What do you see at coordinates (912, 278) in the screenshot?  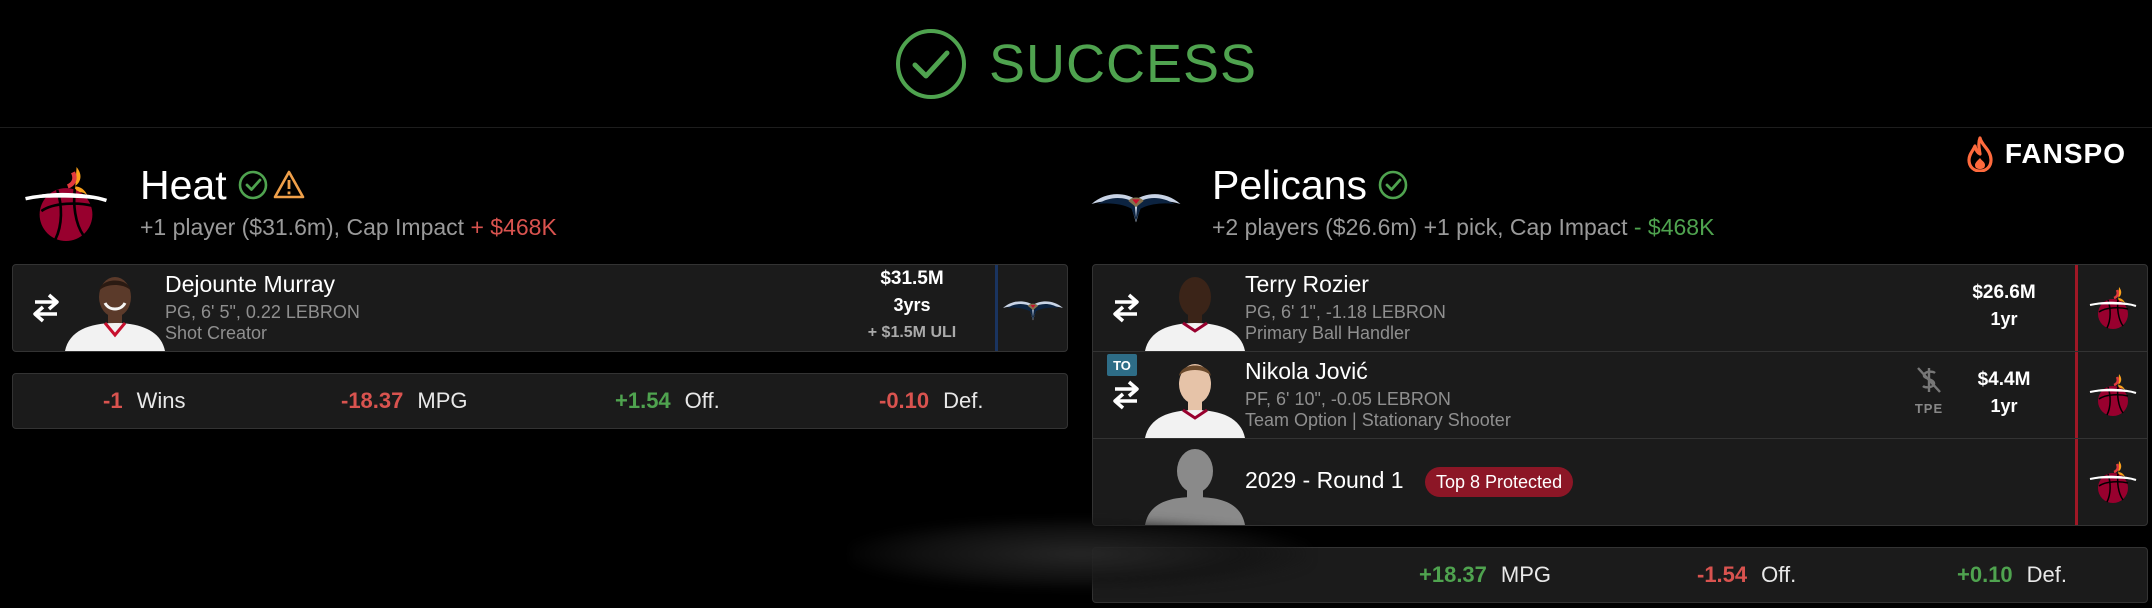 I see `salary: $31.5M` at bounding box center [912, 278].